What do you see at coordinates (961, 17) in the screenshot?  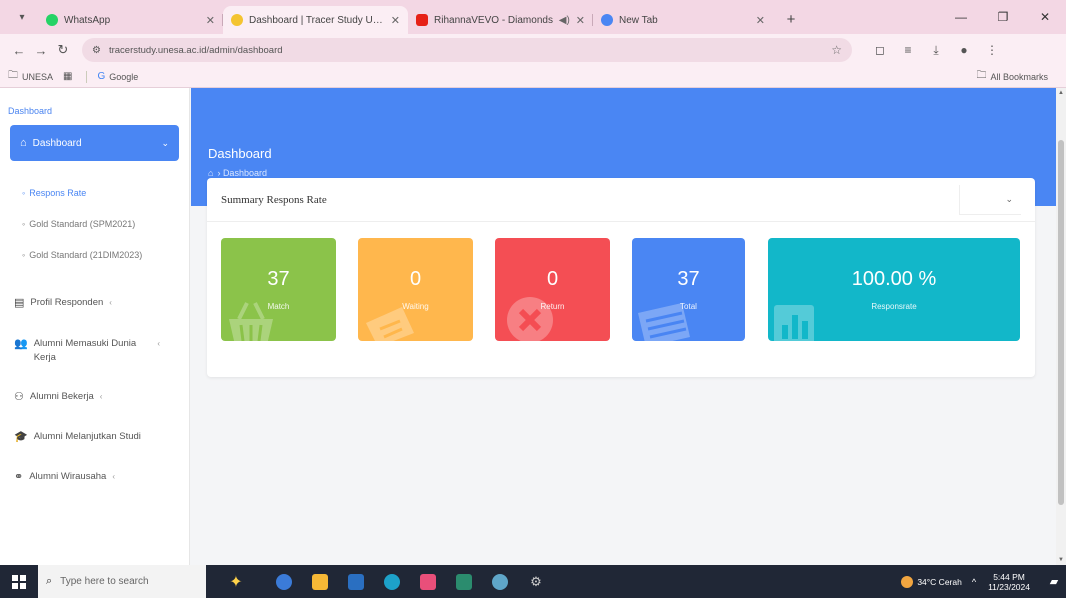 I see `minimize-icon: —` at bounding box center [961, 17].